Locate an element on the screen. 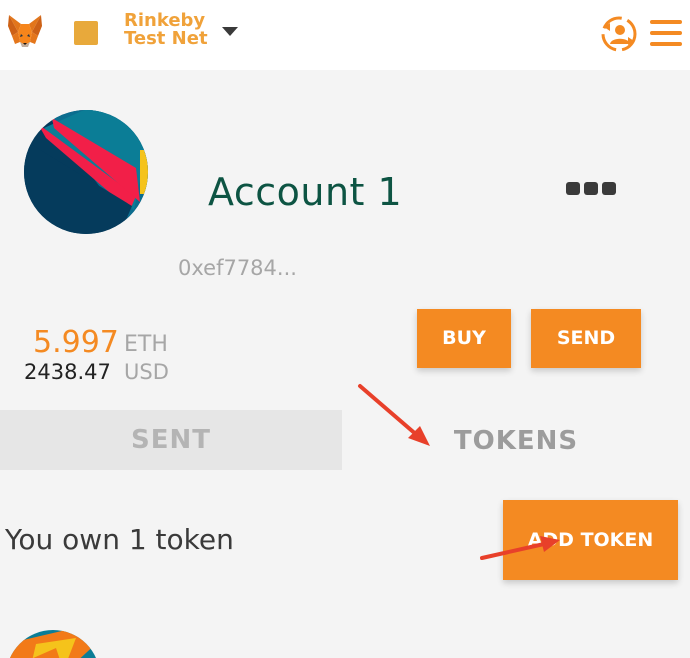 This screenshot has width=690, height=658. add-token-button: ADD TOKEN is located at coordinates (590, 540).